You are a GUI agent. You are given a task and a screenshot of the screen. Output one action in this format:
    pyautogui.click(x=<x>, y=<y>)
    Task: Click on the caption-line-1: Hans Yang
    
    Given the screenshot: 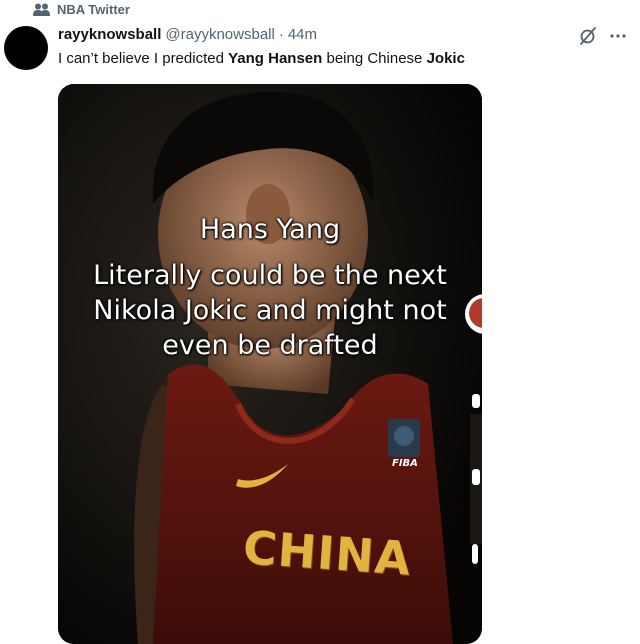 What is the action you would take?
    pyautogui.click(x=270, y=229)
    